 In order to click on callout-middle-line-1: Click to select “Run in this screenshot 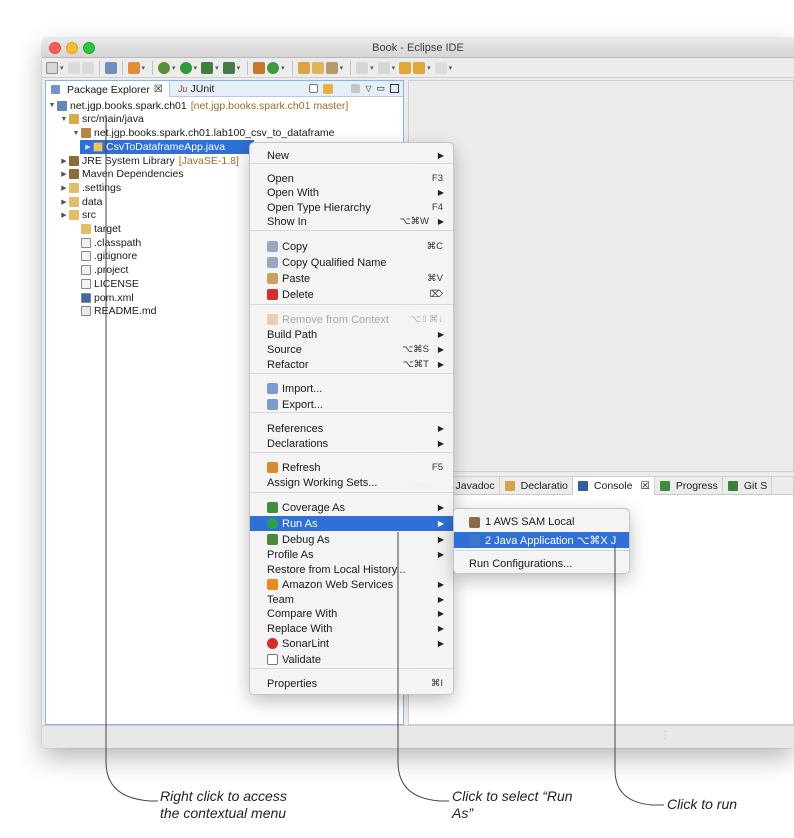, I will do `click(512, 796)`.